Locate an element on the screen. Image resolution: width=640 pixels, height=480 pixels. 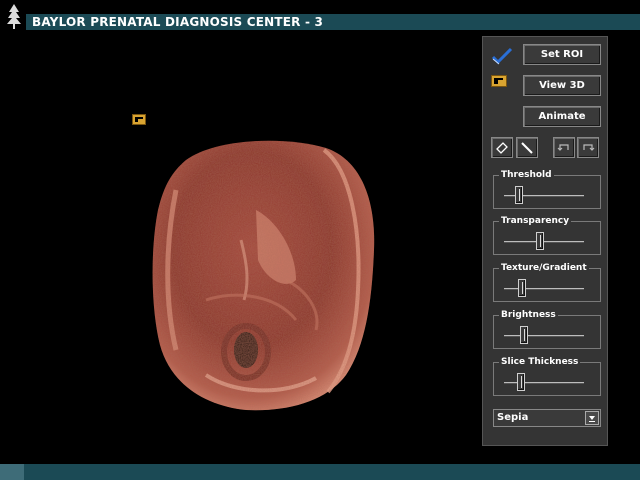
threshold-slider-thumb is located at coordinates (518, 195).